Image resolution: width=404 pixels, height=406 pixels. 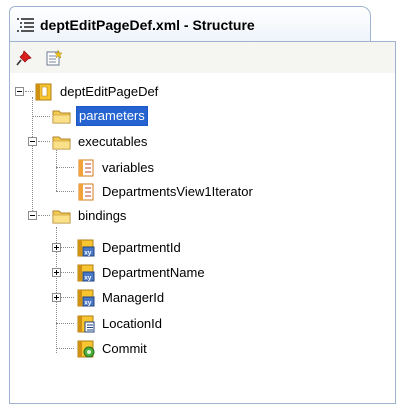 What do you see at coordinates (147, 24) in the screenshot?
I see `panel-title: deptEditPageDef.xml - Structure` at bounding box center [147, 24].